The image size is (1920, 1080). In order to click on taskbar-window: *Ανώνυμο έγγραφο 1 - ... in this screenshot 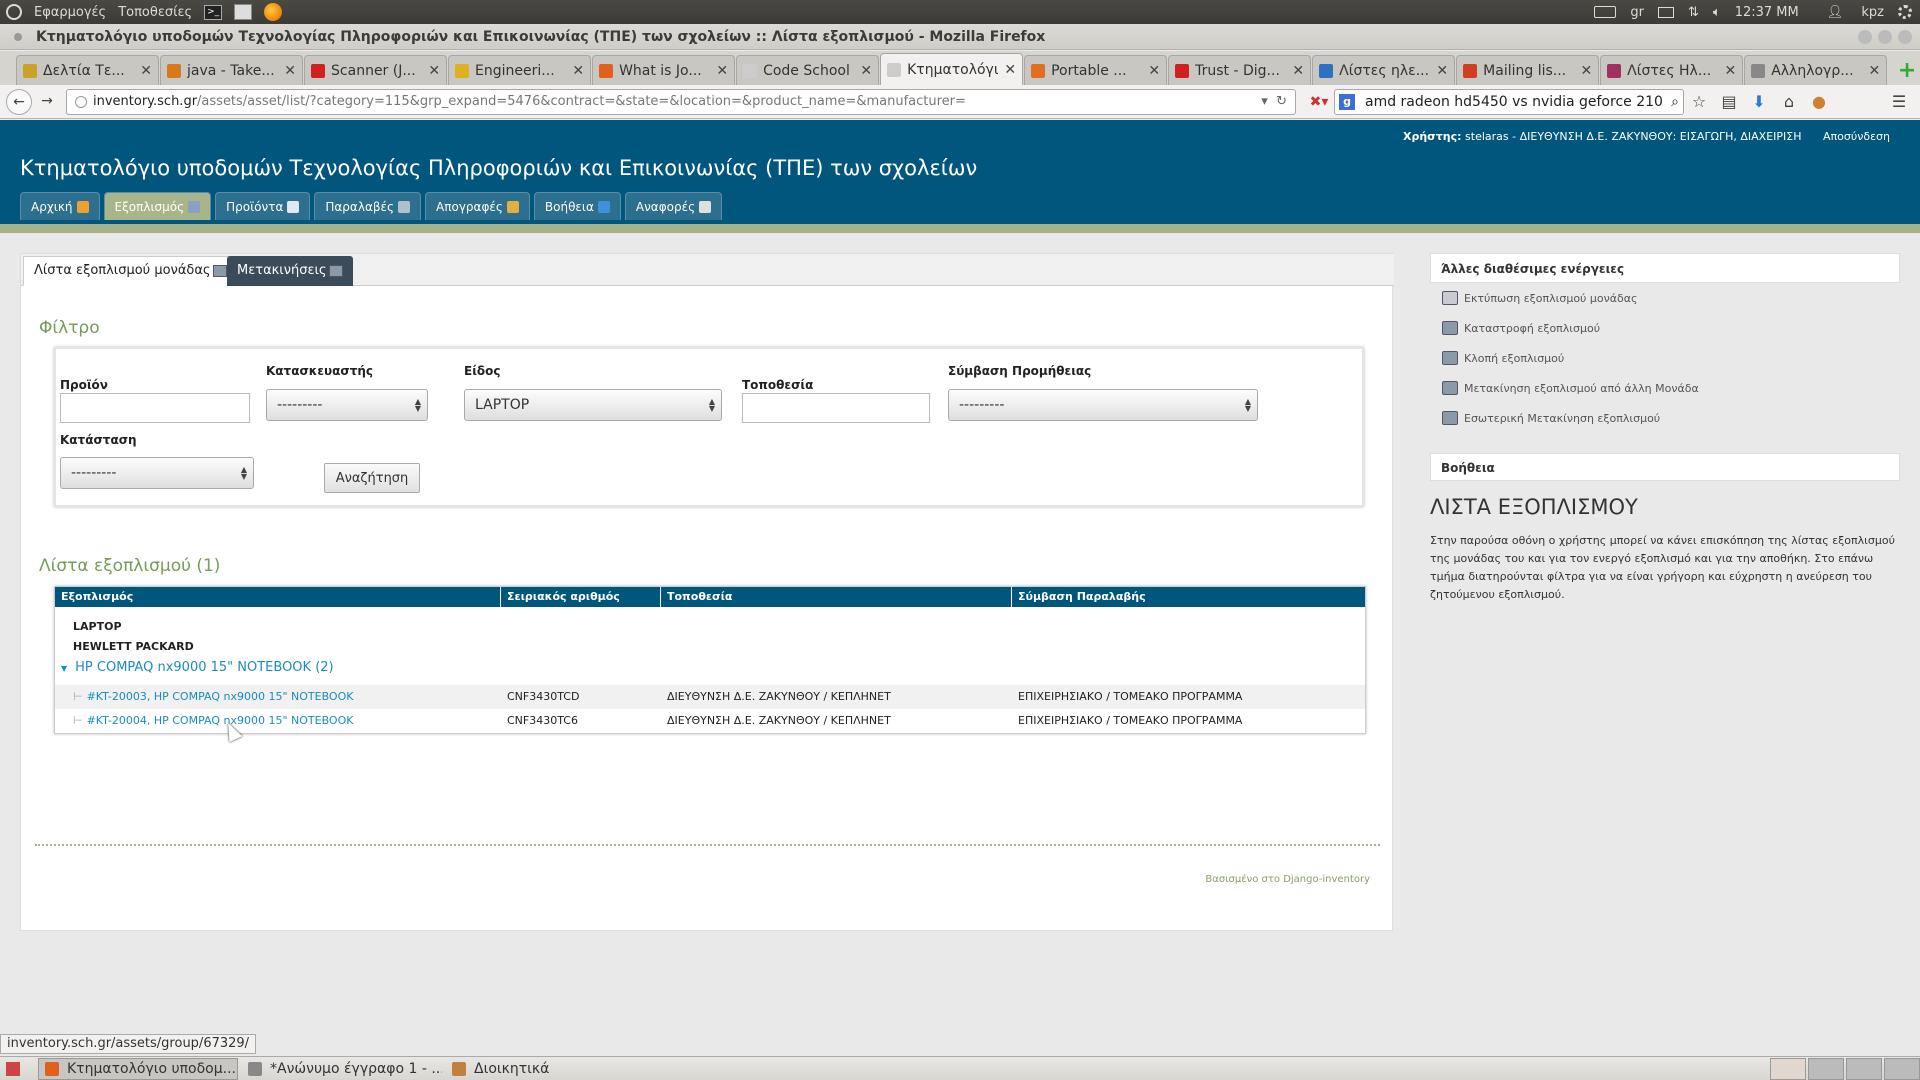, I will do `click(342, 1069)`.